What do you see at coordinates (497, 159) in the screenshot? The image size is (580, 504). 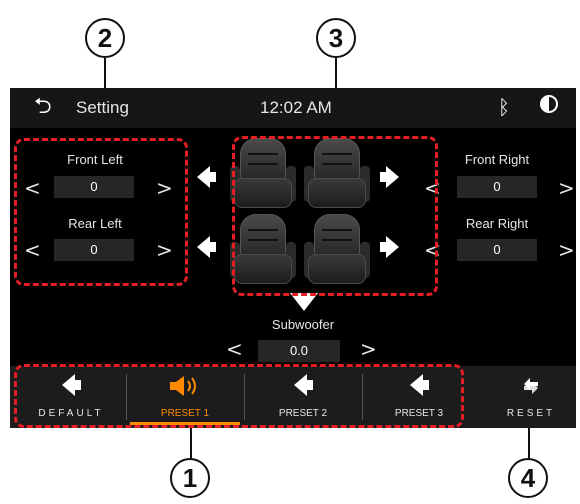 I see `front-right-label: Front Right` at bounding box center [497, 159].